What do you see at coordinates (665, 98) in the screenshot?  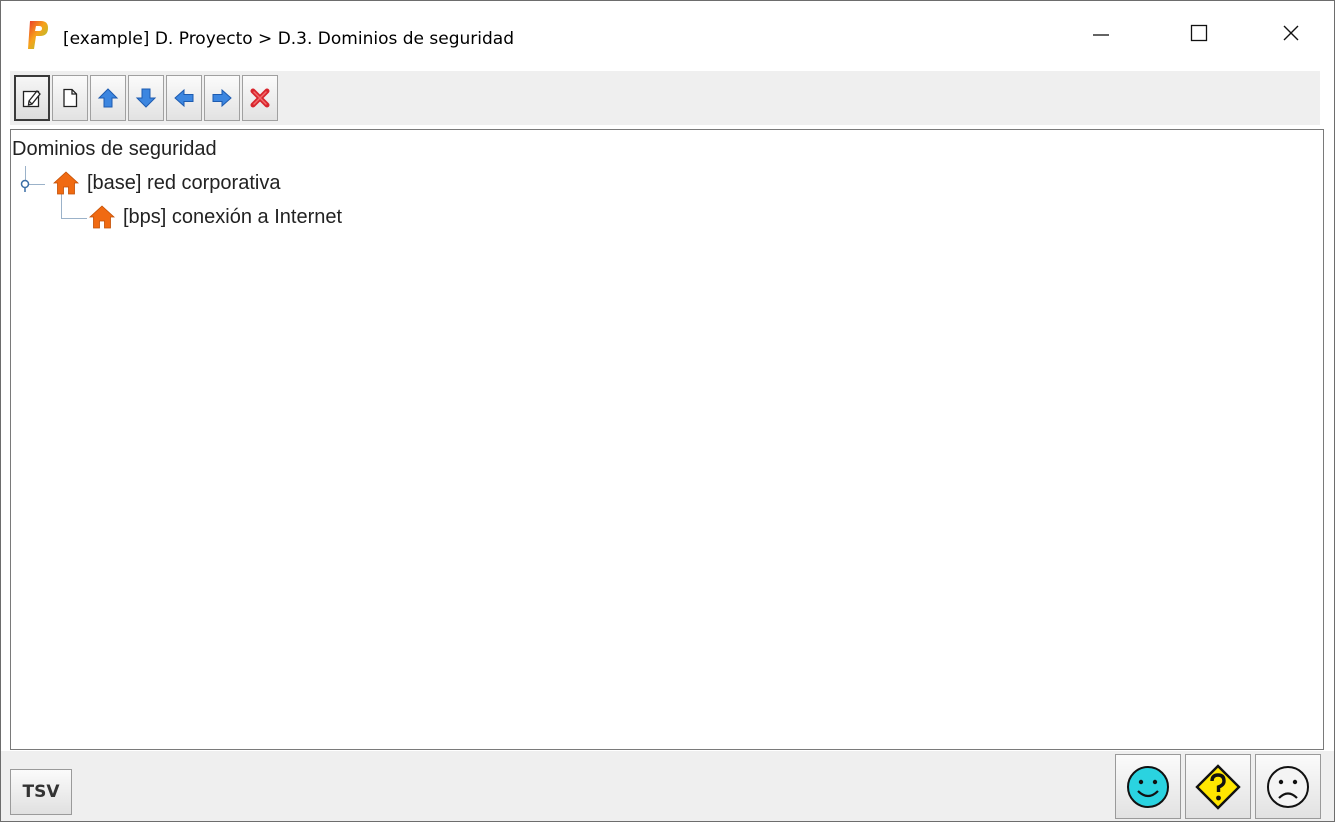 I see `toolbar` at bounding box center [665, 98].